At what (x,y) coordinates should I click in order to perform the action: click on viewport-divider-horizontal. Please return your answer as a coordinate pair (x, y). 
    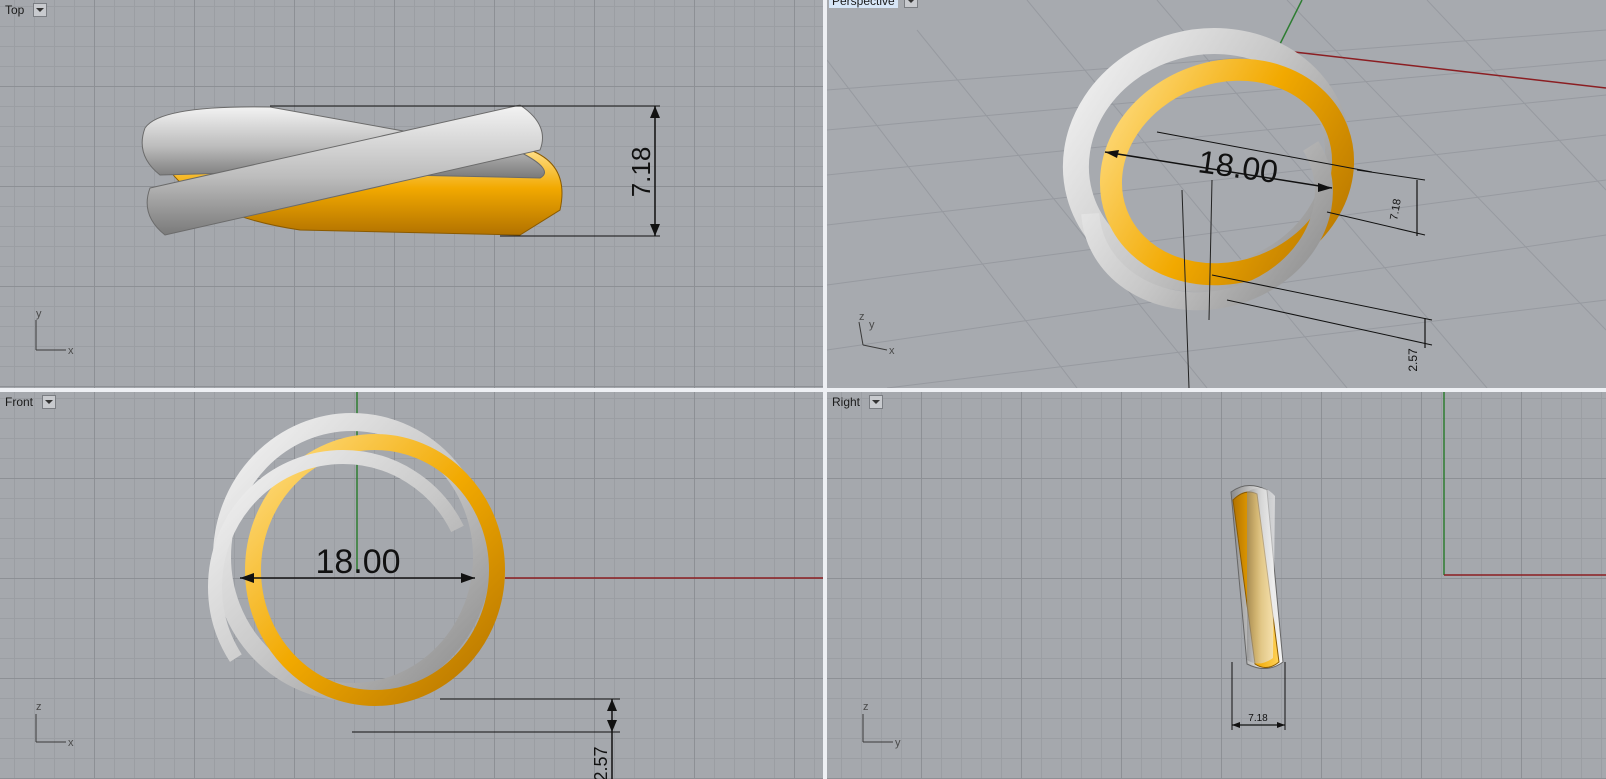
    Looking at the image, I should click on (803, 390).